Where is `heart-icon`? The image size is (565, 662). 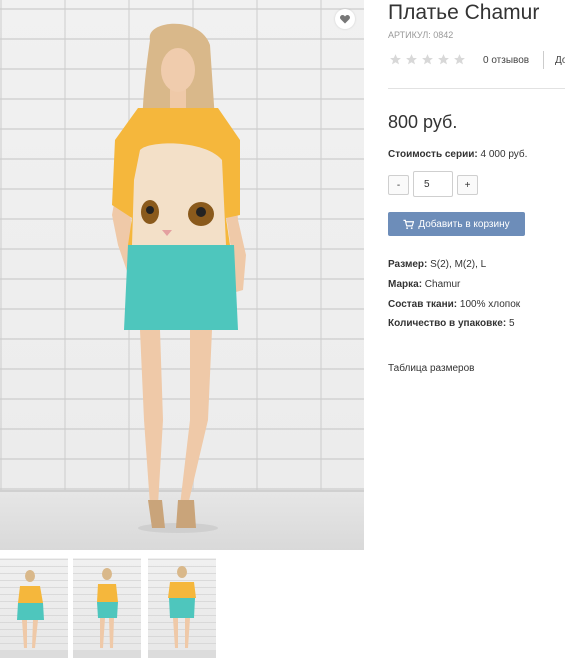 heart-icon is located at coordinates (345, 19).